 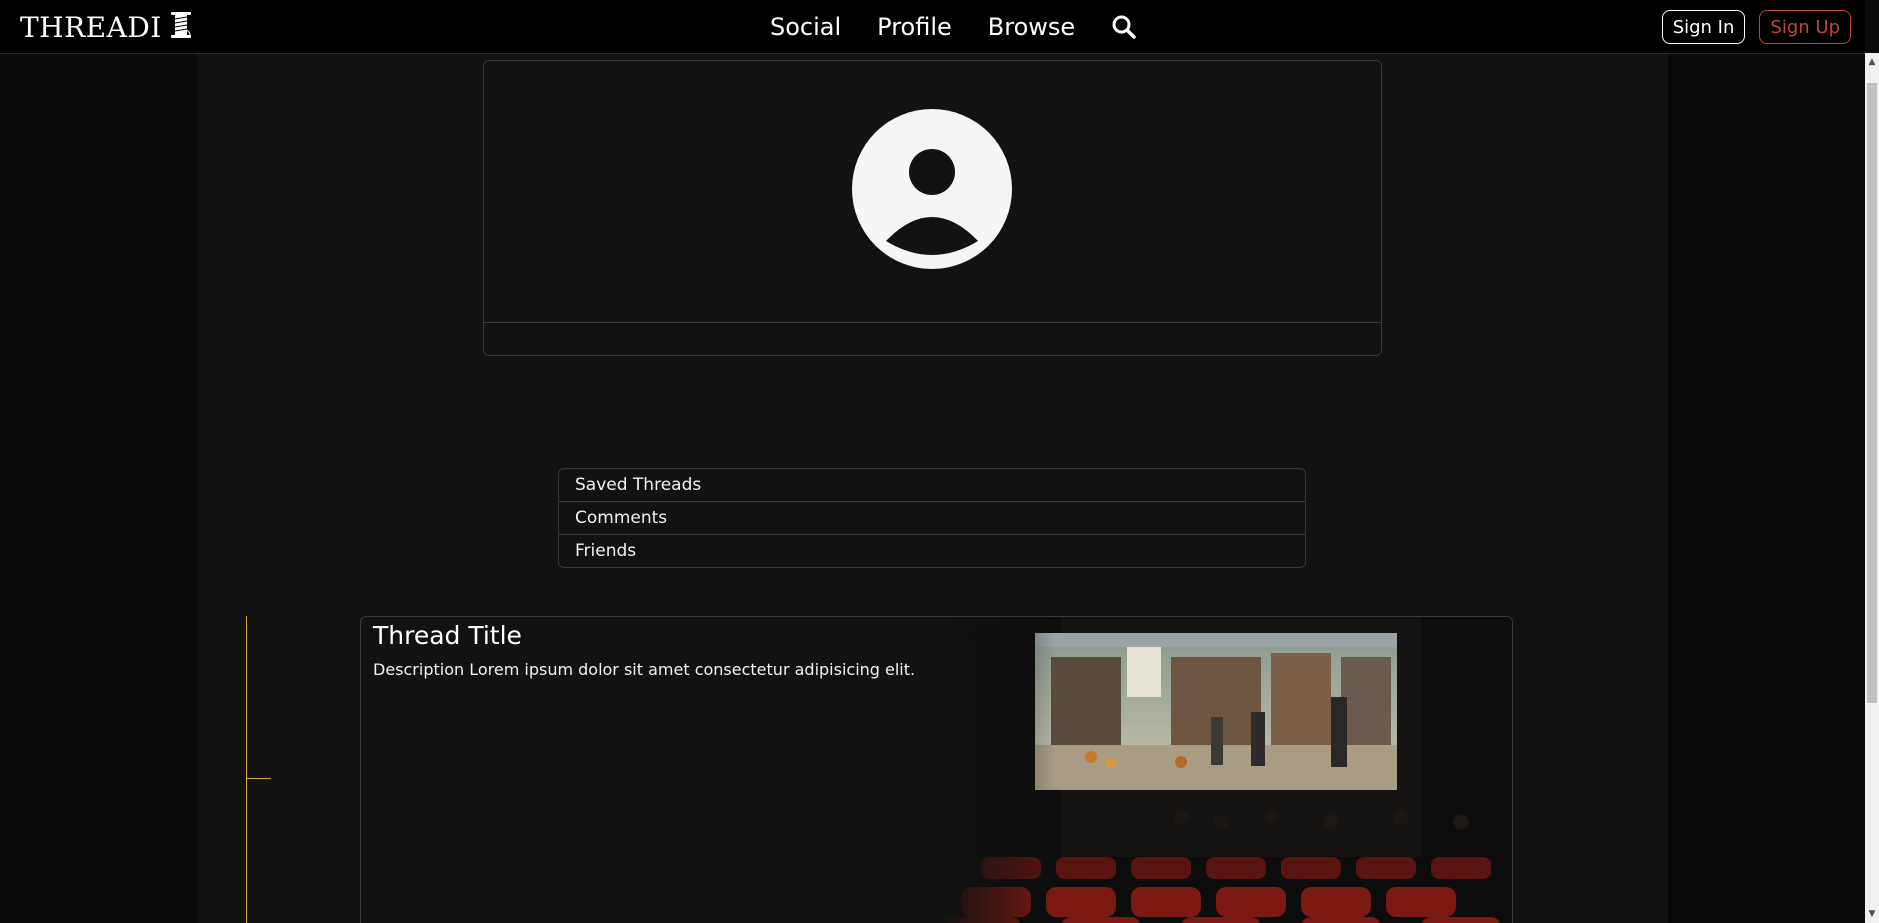 What do you see at coordinates (246, 769) in the screenshot?
I see `thread-connector-vertical` at bounding box center [246, 769].